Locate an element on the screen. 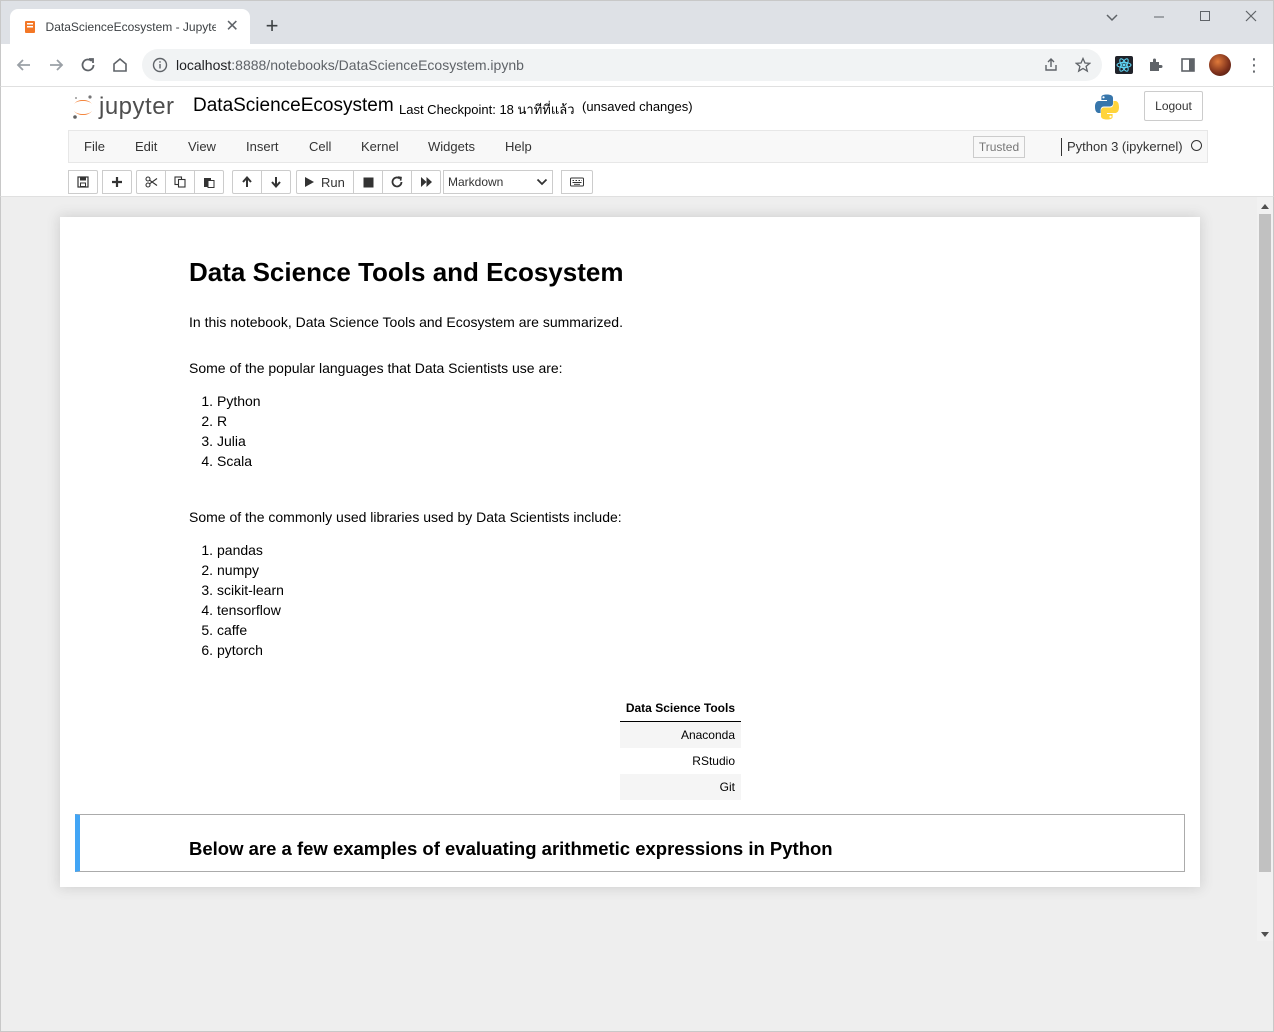 This screenshot has width=1274, height=1032. command-palette-button is located at coordinates (577, 182).